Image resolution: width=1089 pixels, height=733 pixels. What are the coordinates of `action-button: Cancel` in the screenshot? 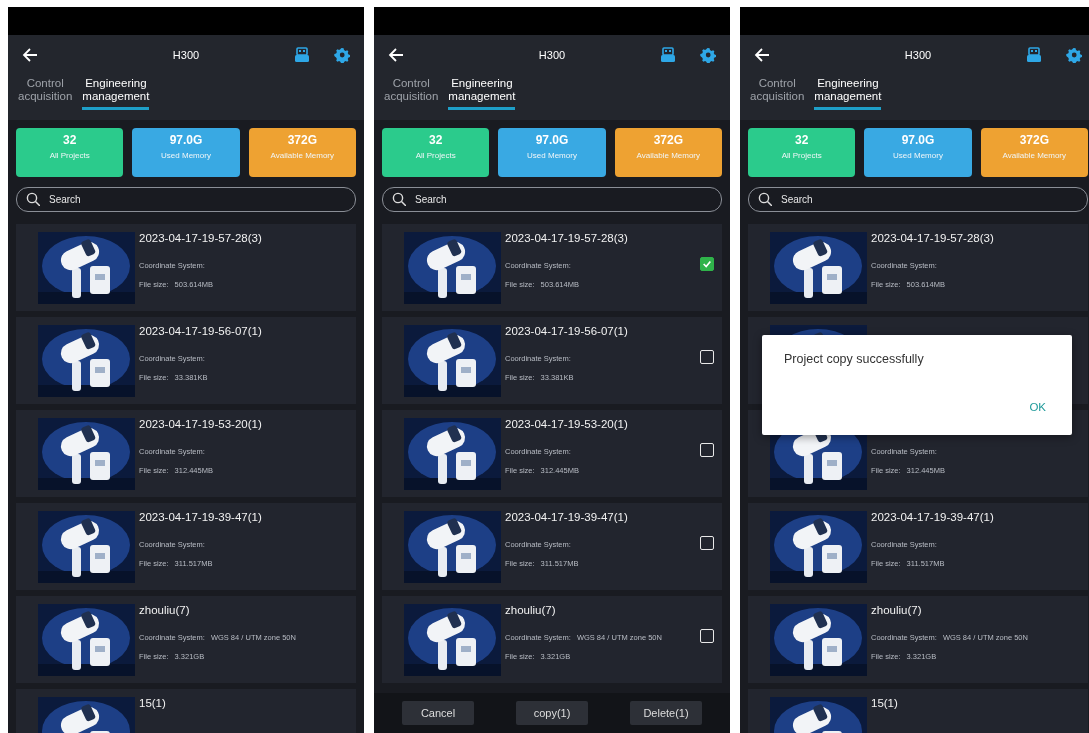 It's located at (438, 713).